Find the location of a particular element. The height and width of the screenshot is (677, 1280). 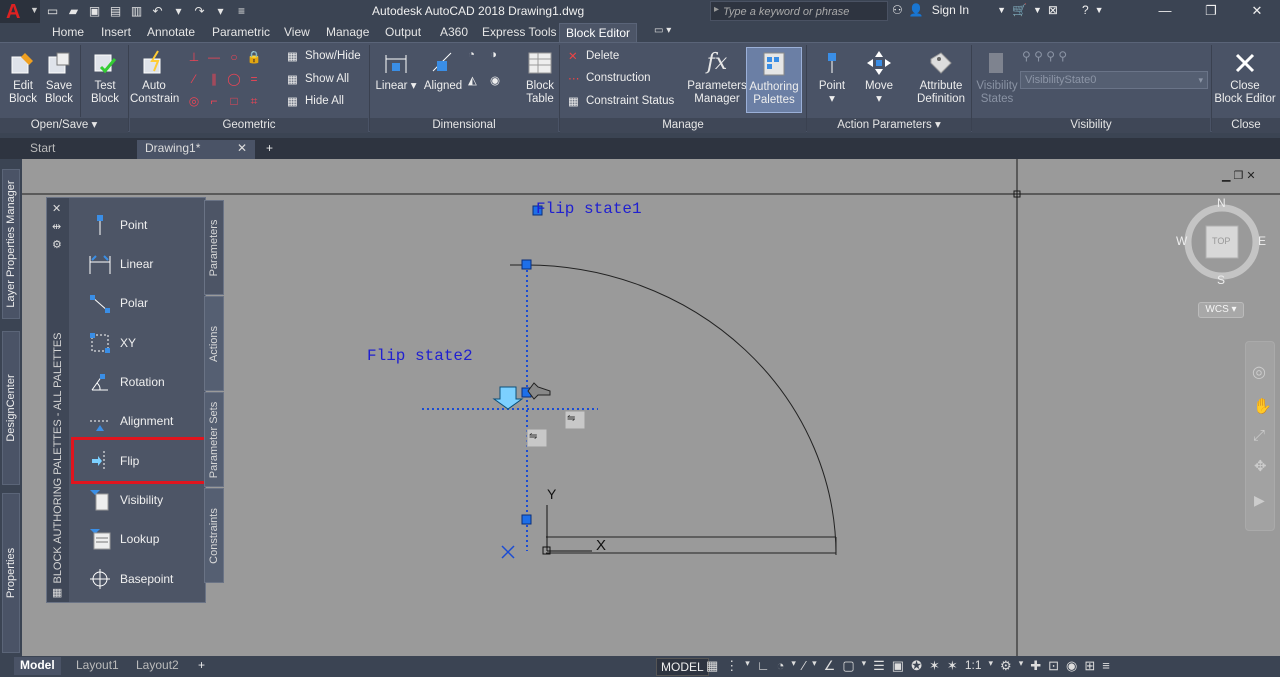

redo-icon: ↷ is located at coordinates (199, 11).